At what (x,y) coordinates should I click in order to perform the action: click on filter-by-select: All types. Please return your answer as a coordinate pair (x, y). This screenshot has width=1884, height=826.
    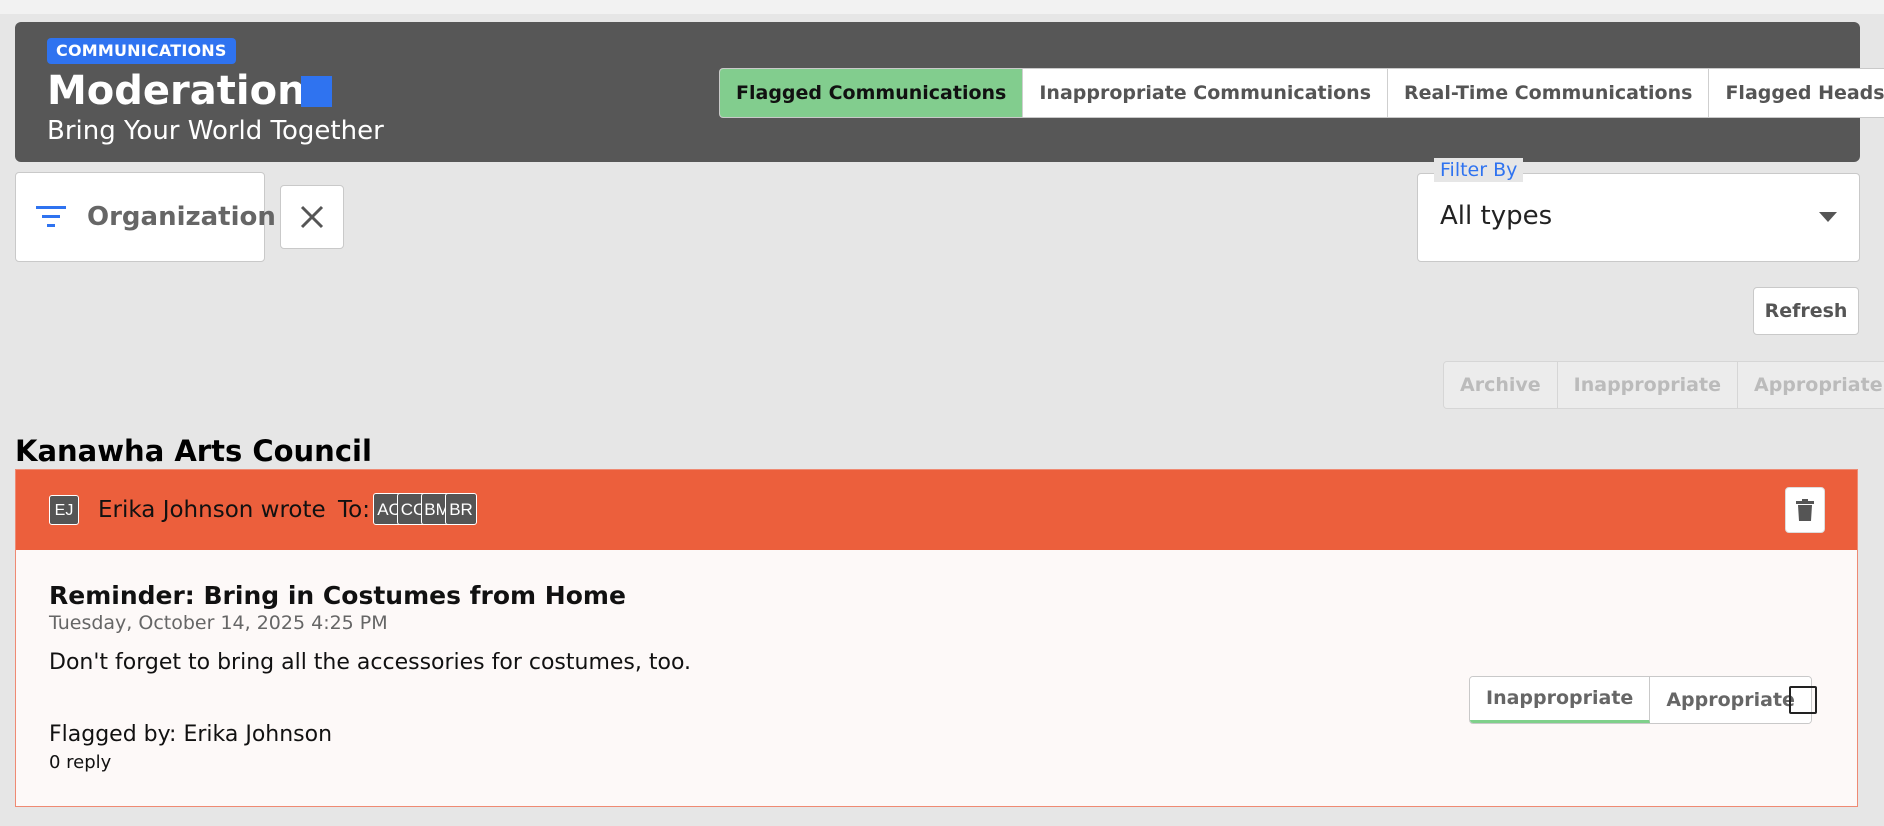
    Looking at the image, I should click on (1638, 217).